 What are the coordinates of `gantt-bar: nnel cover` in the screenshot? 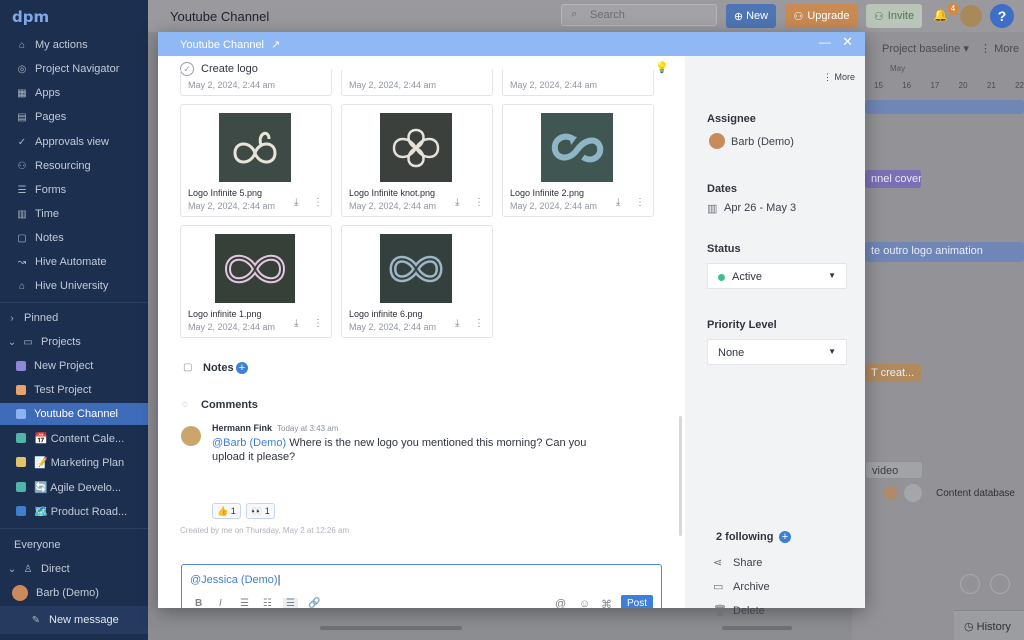 It's located at (893, 179).